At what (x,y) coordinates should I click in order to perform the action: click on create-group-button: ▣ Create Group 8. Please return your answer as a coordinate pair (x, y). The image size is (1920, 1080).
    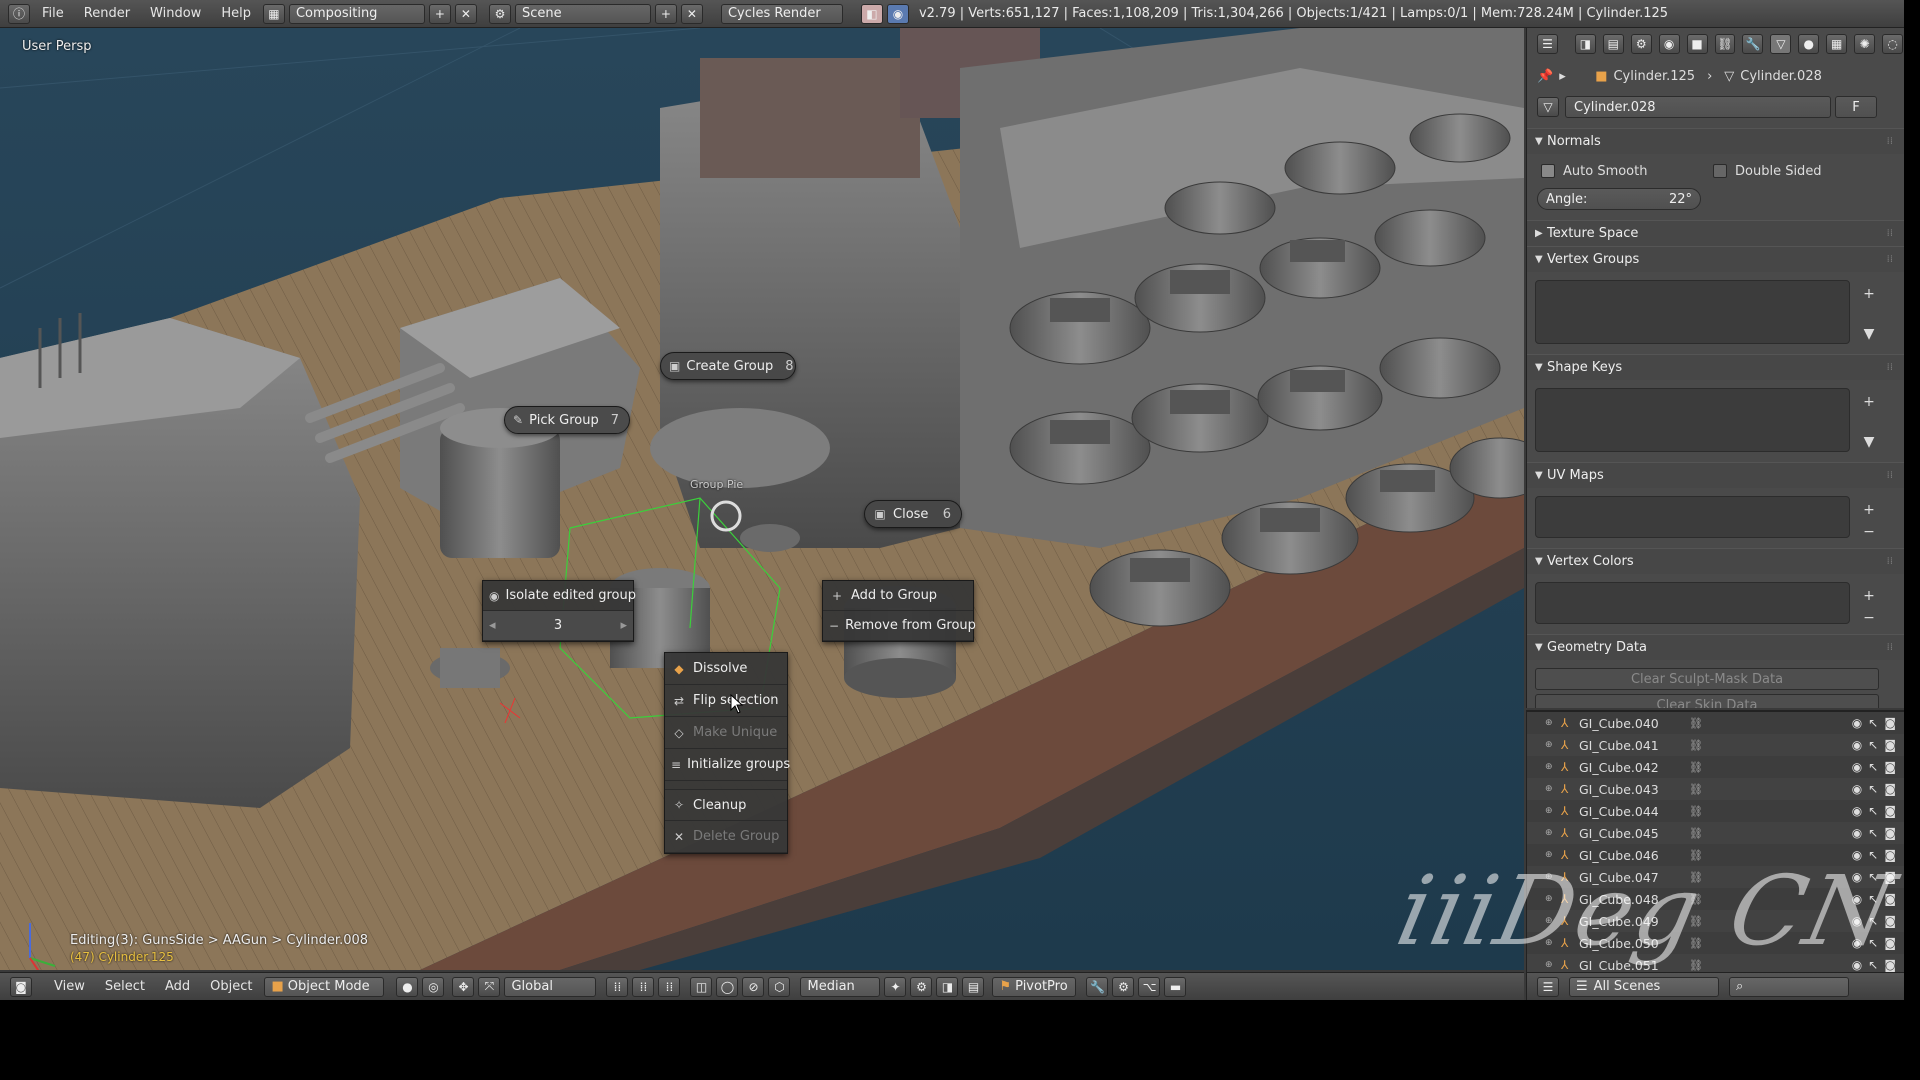
    Looking at the image, I should click on (728, 366).